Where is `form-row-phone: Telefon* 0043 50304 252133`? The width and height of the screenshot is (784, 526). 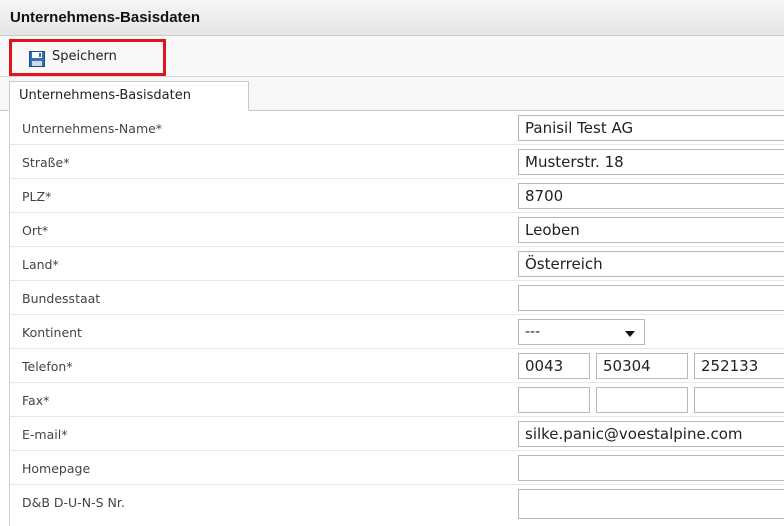 form-row-phone: Telefon* 0043 50304 252133 is located at coordinates (396, 366).